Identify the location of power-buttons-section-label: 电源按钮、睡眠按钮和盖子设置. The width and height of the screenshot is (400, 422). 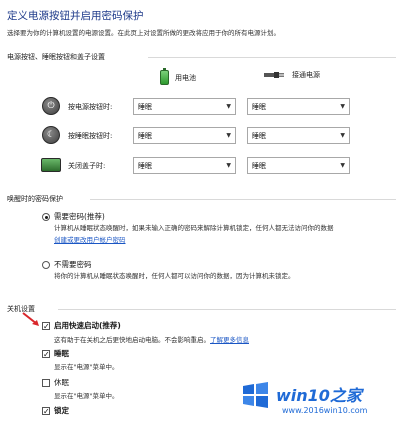
(56, 57).